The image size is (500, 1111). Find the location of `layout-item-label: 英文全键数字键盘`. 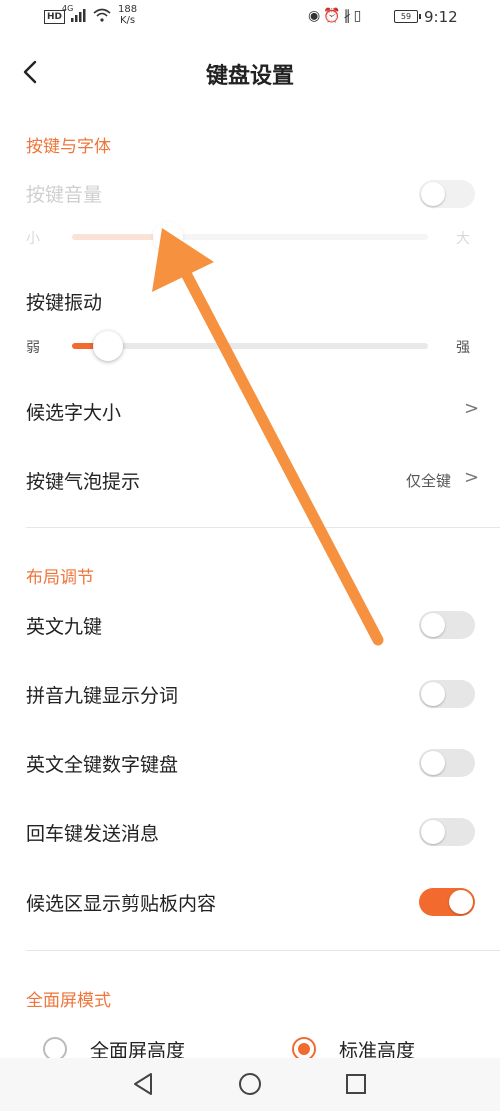

layout-item-label: 英文全键数字键盘 is located at coordinates (102, 765).